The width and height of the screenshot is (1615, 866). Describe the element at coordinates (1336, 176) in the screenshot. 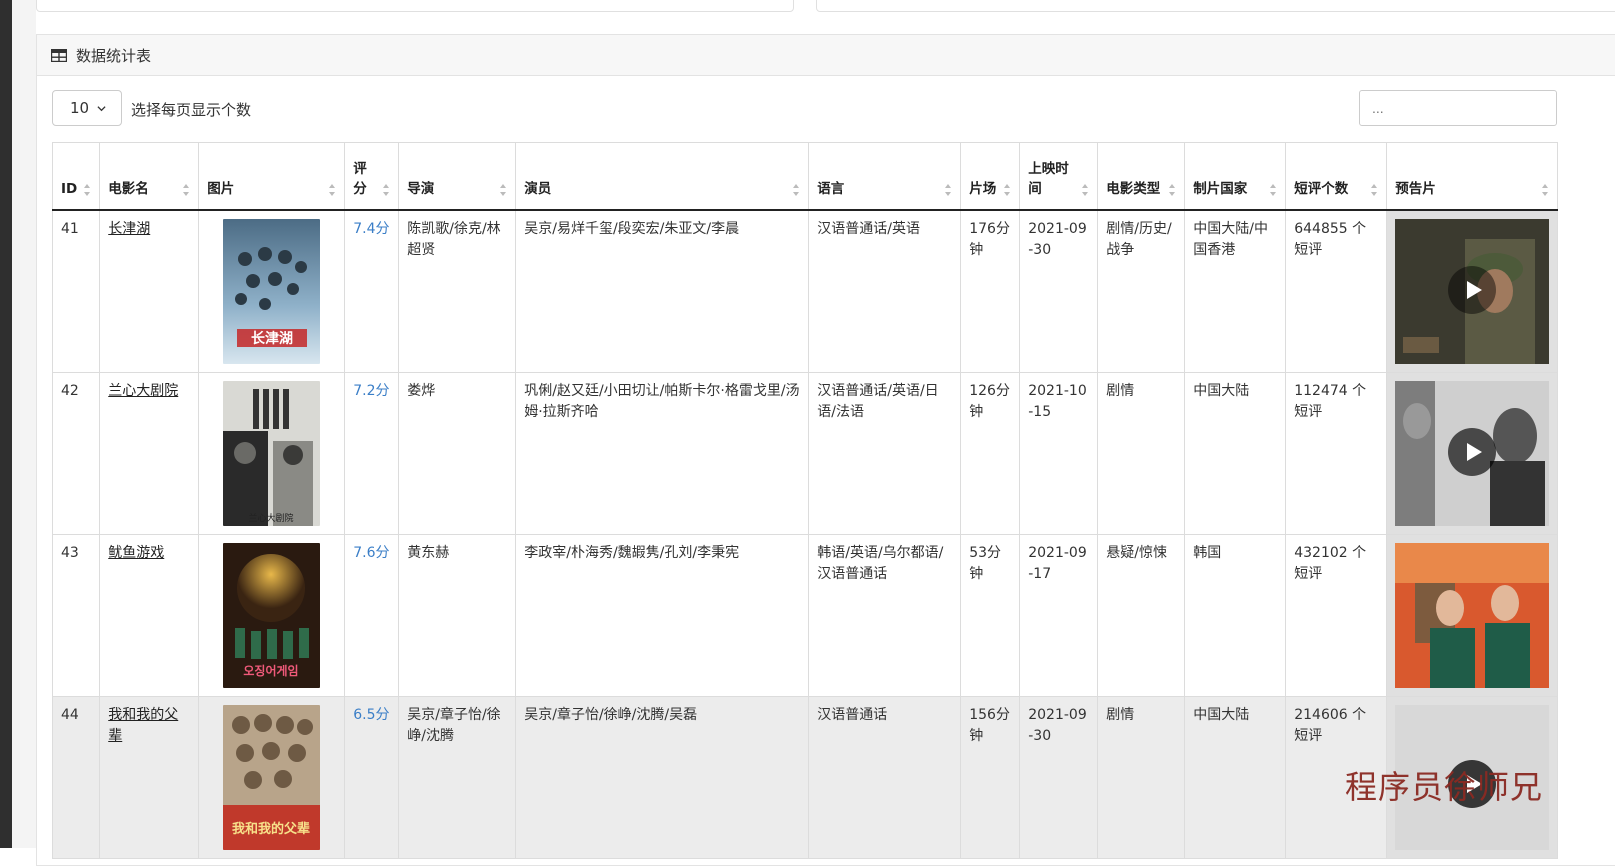

I see `col-reviews: 短评个数` at that location.